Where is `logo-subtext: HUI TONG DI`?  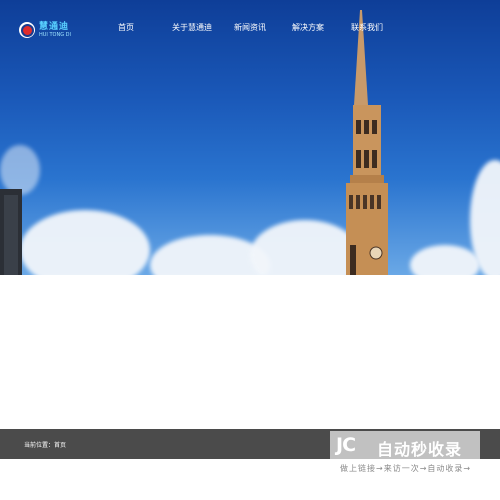 logo-subtext: HUI TONG DI is located at coordinates (55, 35).